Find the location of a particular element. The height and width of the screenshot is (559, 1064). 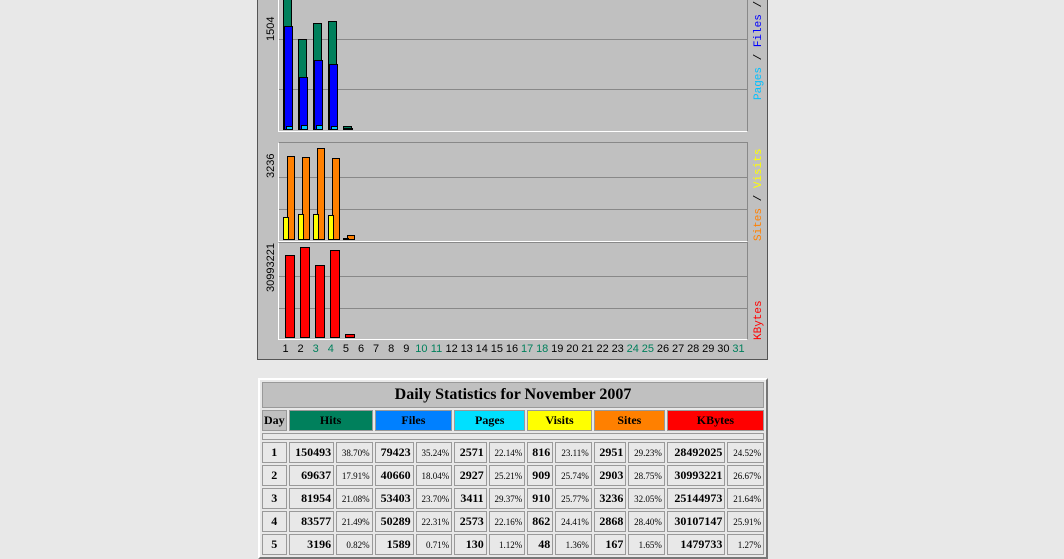

kbytes-legend: KBytes is located at coordinates (759, 318).